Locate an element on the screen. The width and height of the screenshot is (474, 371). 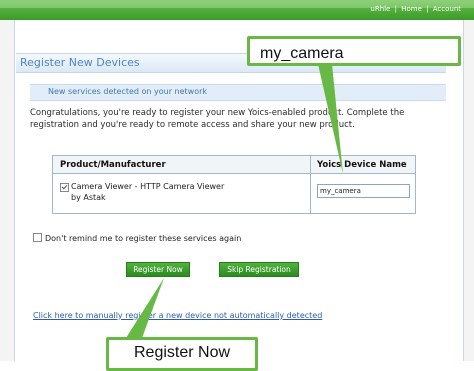
register-now-callout: Register Now is located at coordinates (182, 354).